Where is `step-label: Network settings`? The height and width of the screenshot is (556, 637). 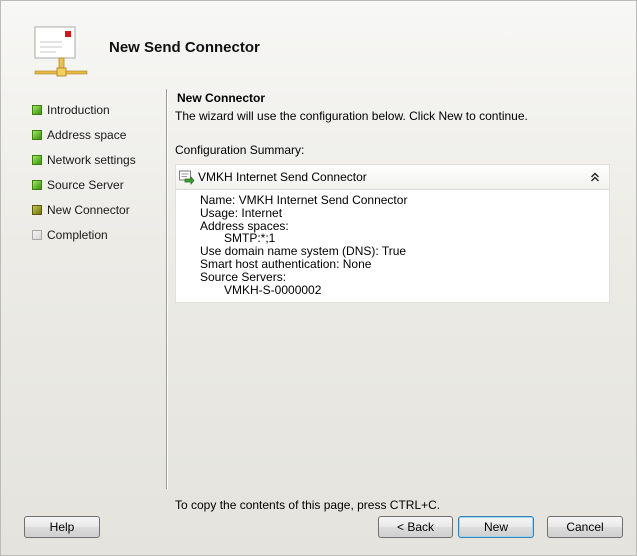 step-label: Network settings is located at coordinates (91, 159).